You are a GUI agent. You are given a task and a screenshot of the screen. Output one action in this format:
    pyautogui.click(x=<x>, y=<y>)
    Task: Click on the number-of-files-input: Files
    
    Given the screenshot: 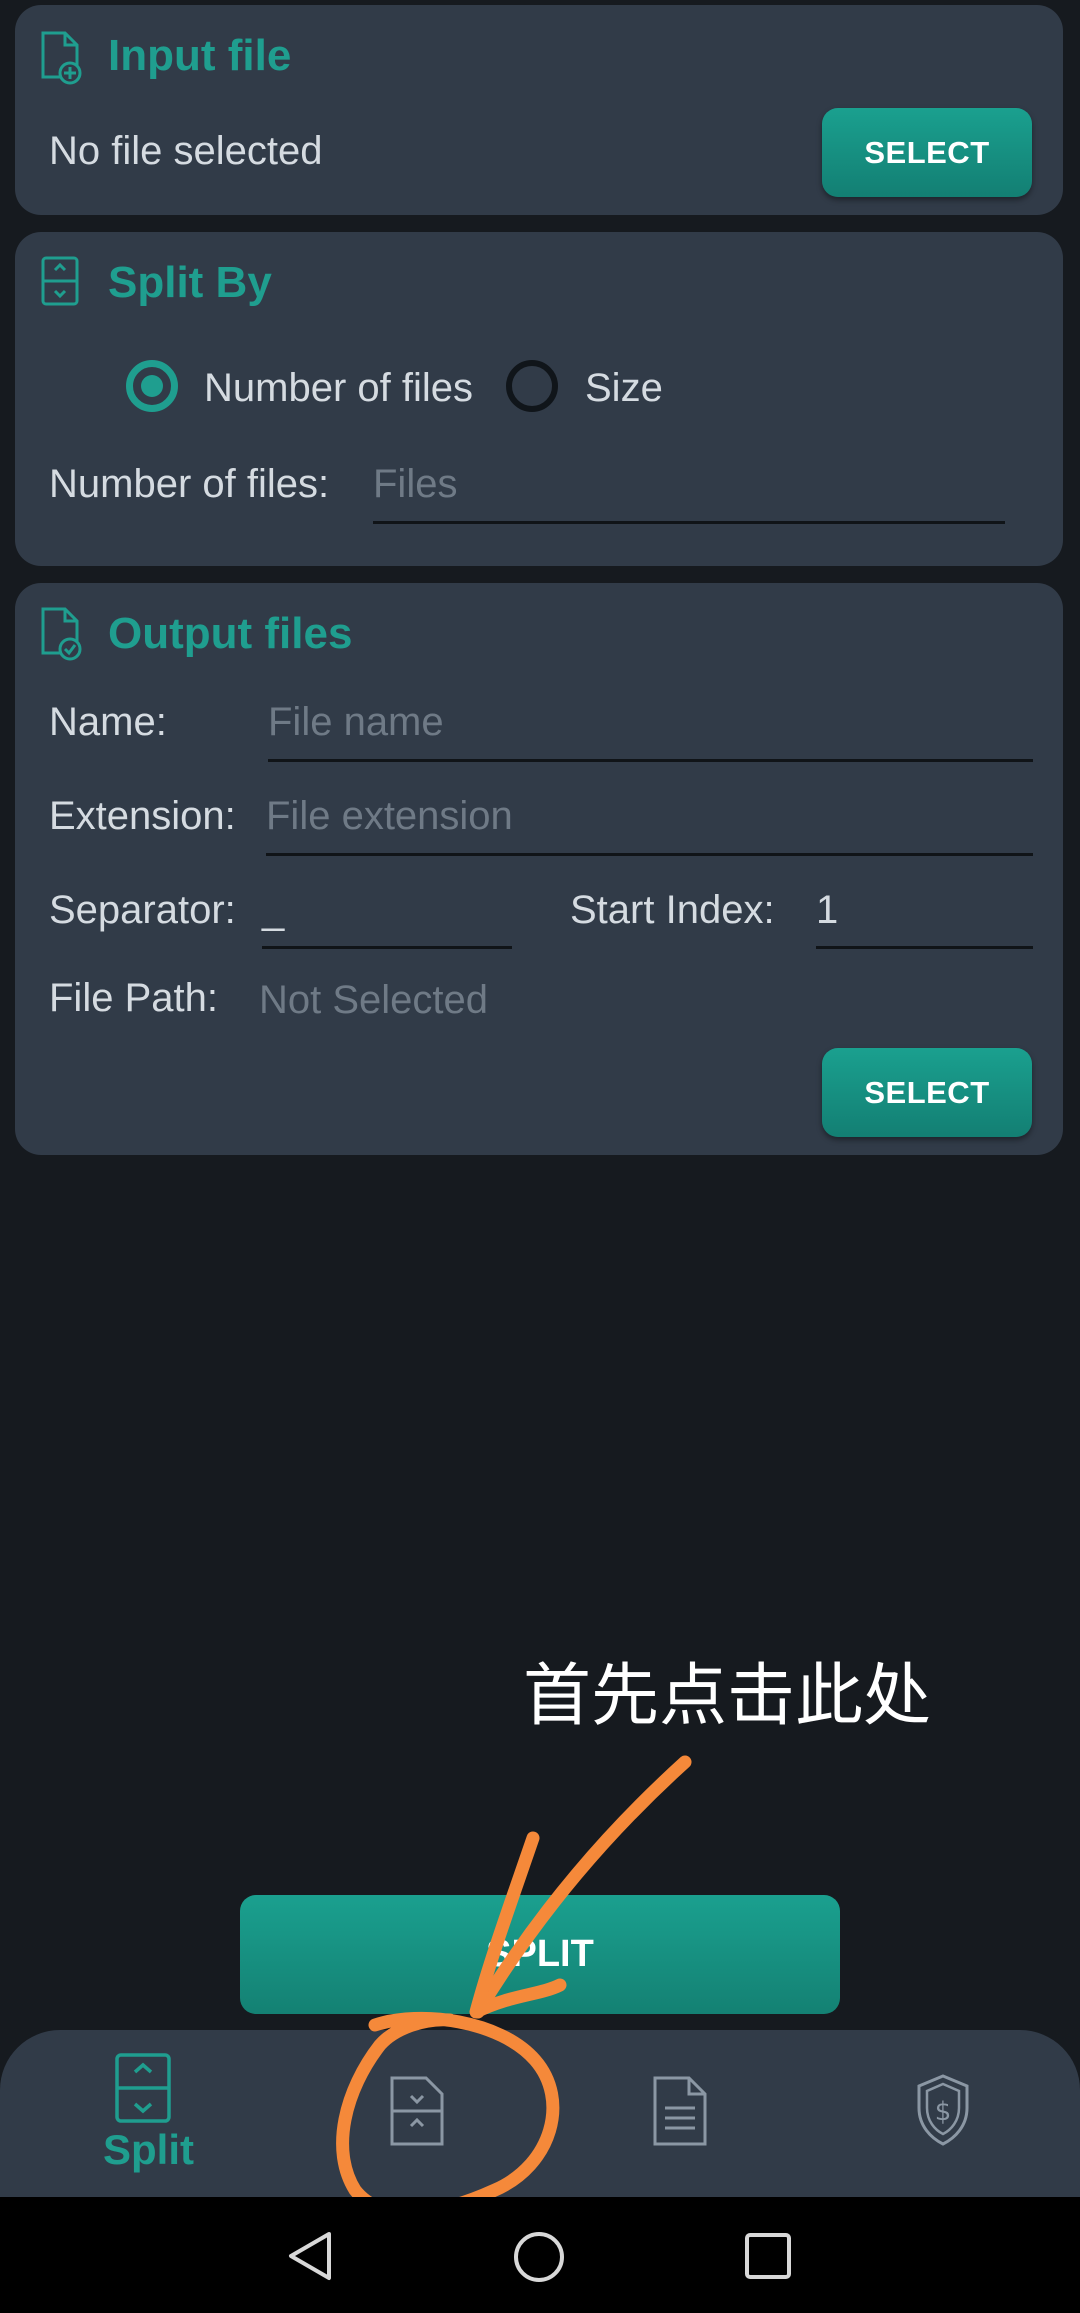 What is the action you would take?
    pyautogui.click(x=415, y=484)
    